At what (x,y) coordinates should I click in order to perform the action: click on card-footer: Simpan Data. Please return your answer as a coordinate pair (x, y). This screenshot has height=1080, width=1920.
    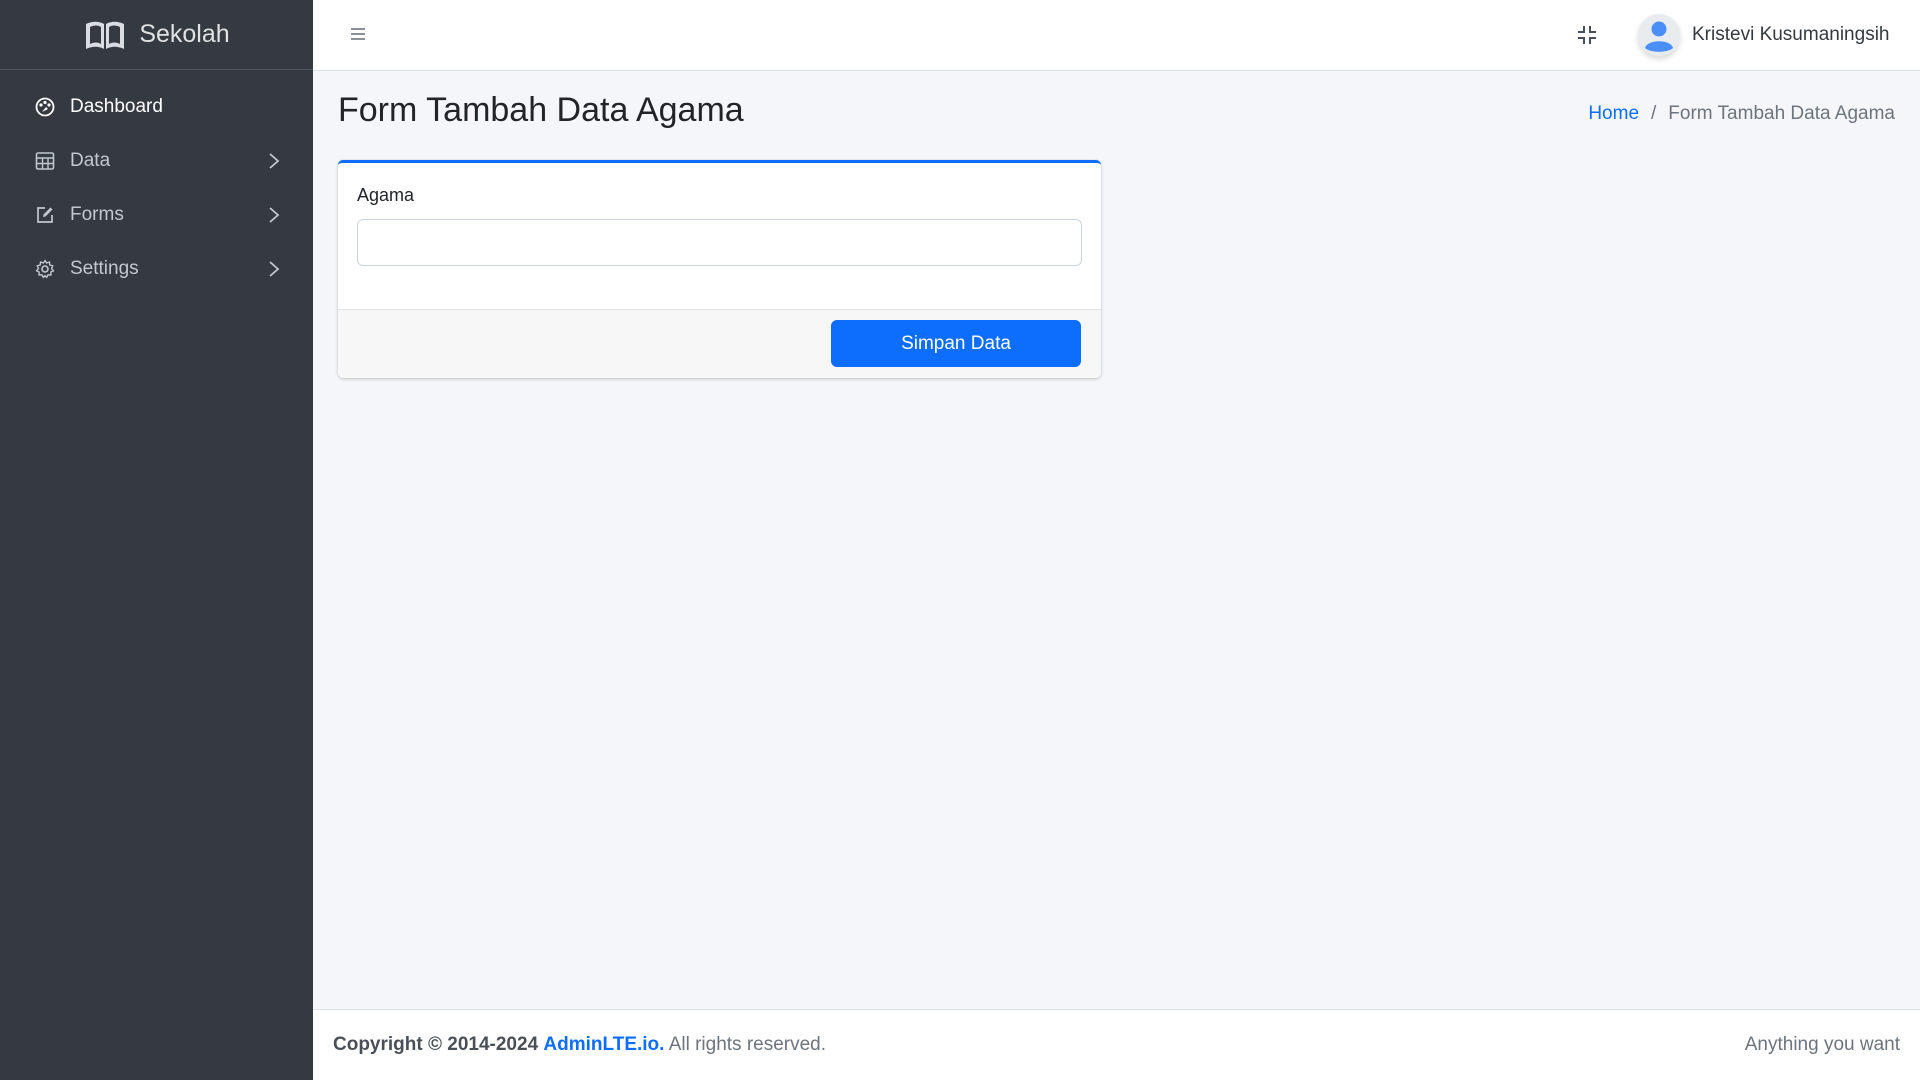
    Looking at the image, I should click on (719, 343).